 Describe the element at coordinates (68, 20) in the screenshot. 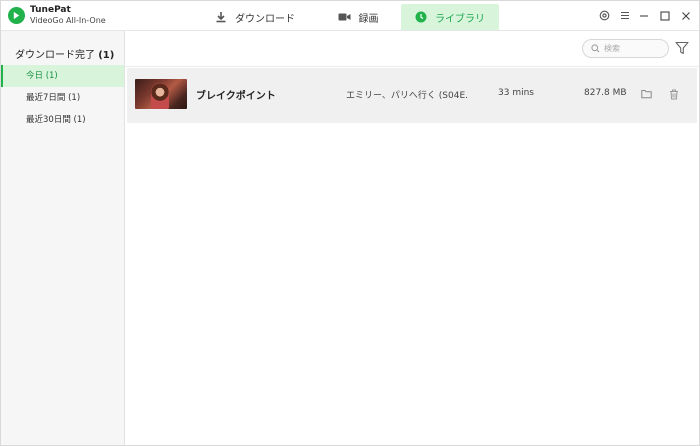

I see `app-subtitle: VideoGo All-In-One` at that location.